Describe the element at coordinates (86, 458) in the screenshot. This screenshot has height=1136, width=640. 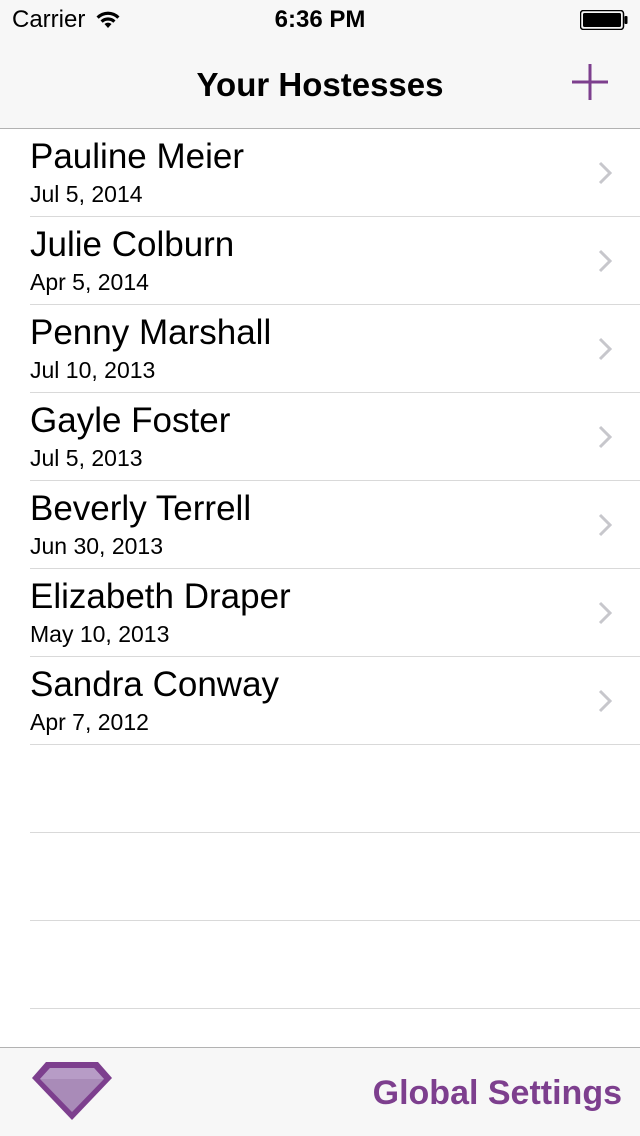
I see `hostess-date: Jul 5, 2013` at that location.